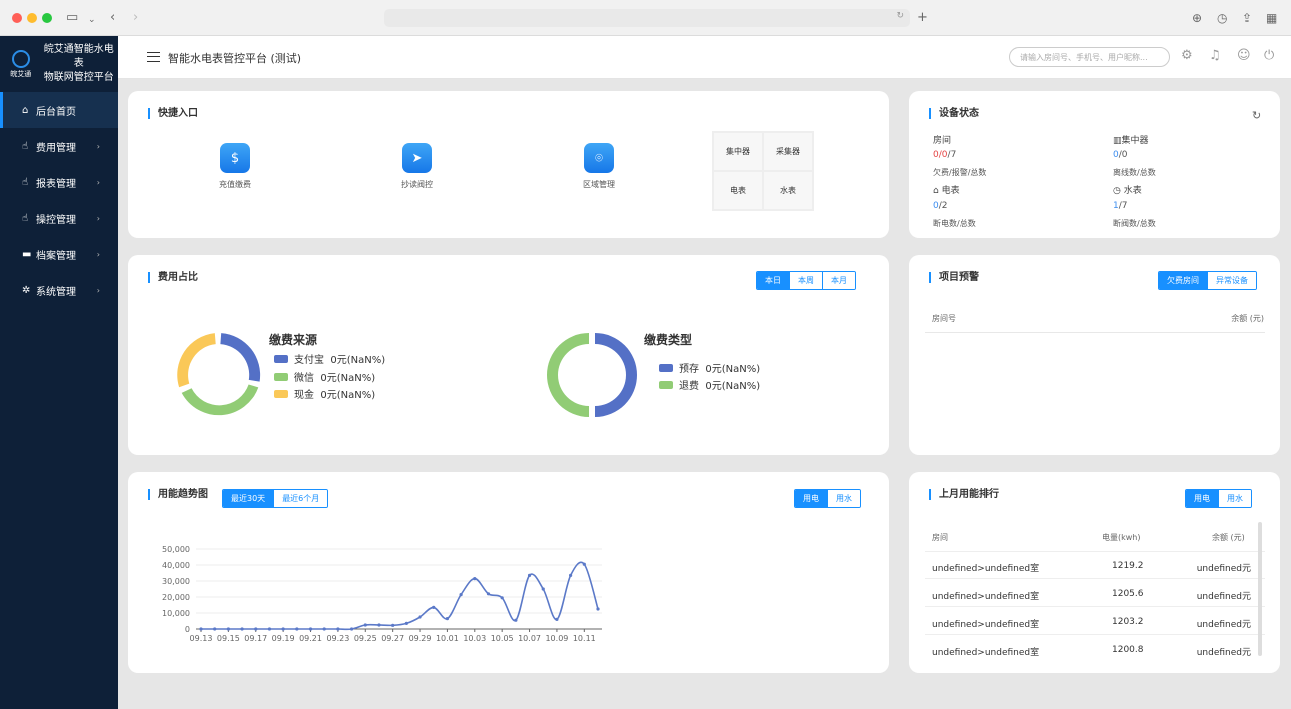 The width and height of the screenshot is (1291, 709). Describe the element at coordinates (1131, 139) in the screenshot. I see `concentrator-label-row: ▥集中器` at that location.